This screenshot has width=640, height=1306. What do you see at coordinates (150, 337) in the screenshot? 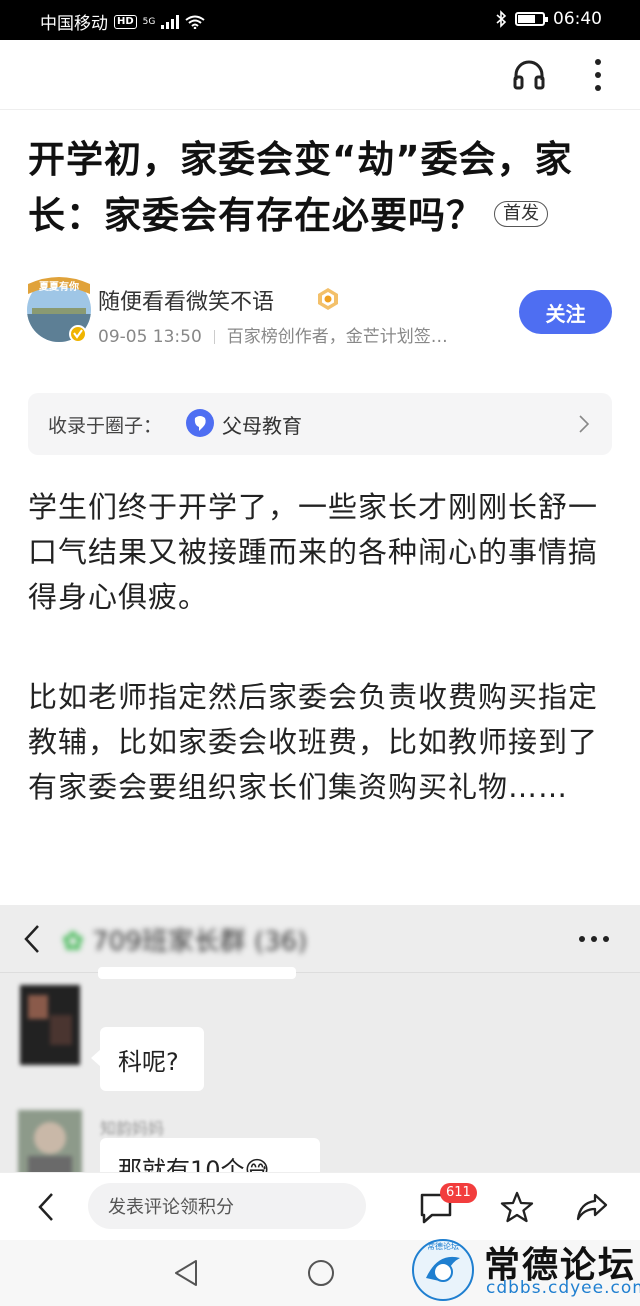
I see `publish-date: 09-05 13:50` at bounding box center [150, 337].